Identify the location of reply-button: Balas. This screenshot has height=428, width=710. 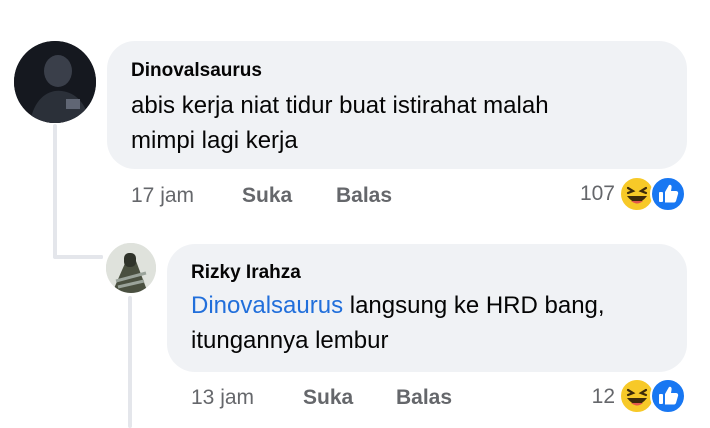
(364, 196).